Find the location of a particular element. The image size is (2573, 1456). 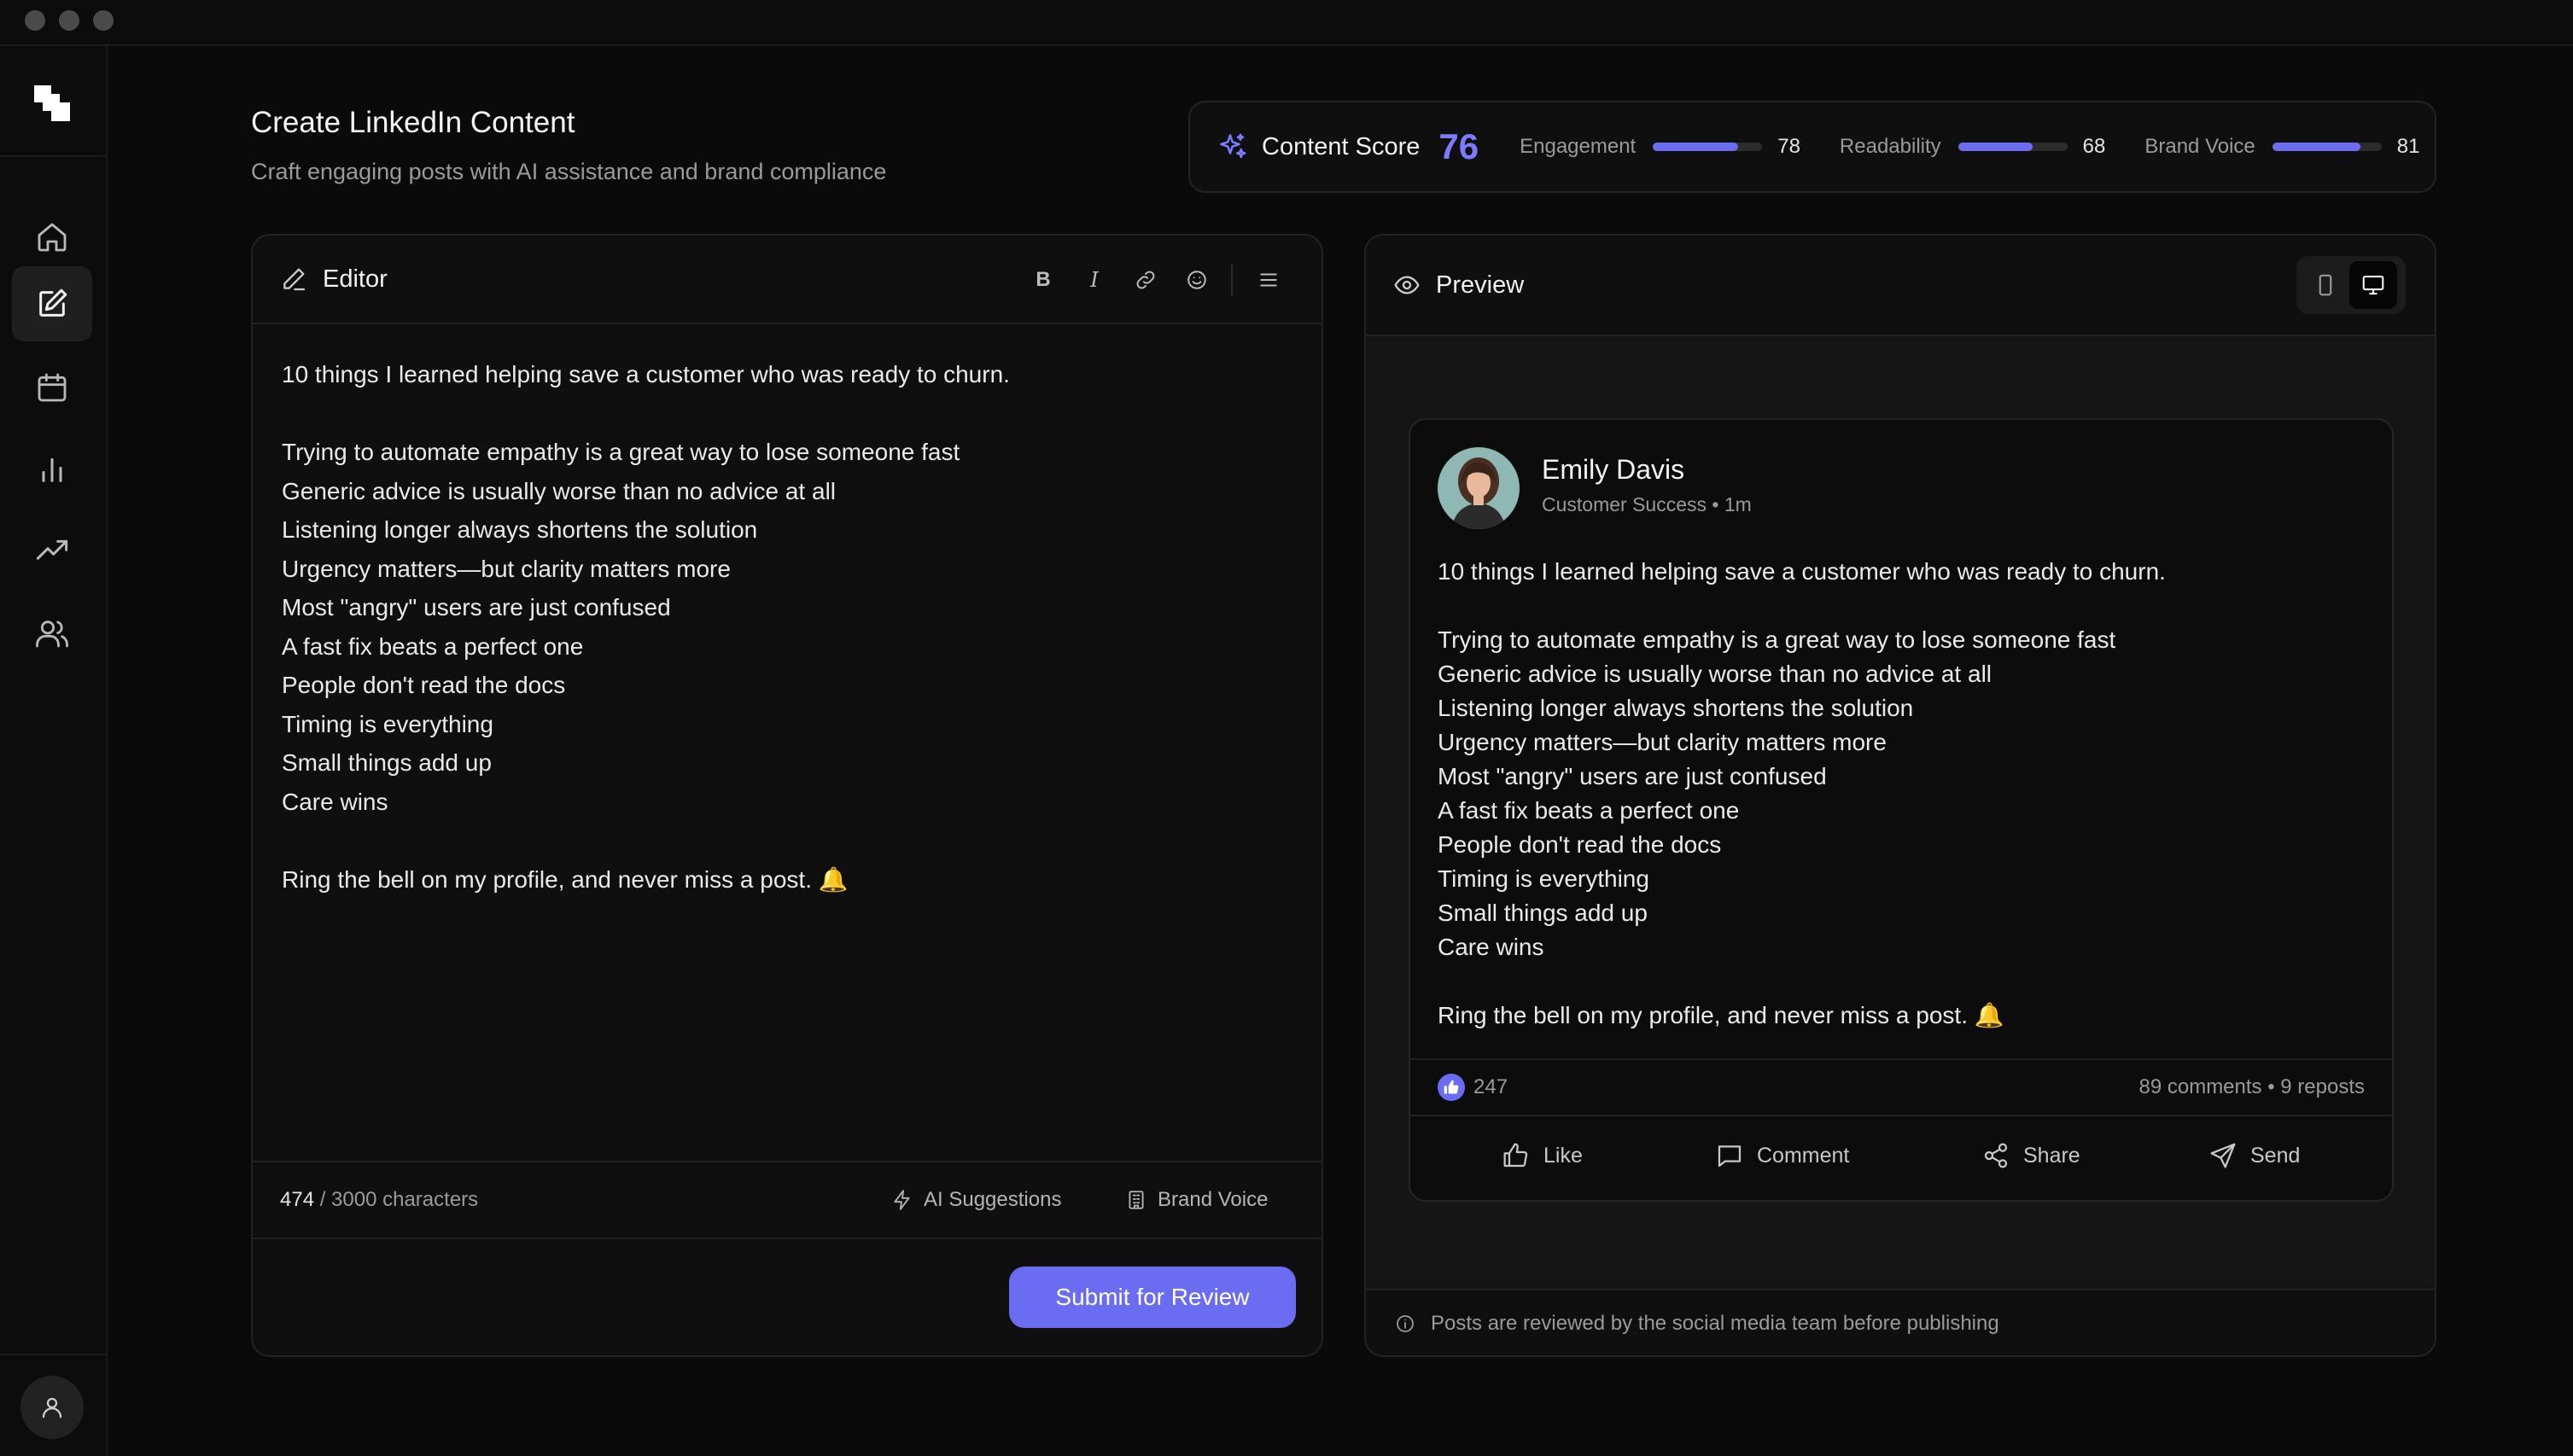

smiley-icon is located at coordinates (1196, 280).